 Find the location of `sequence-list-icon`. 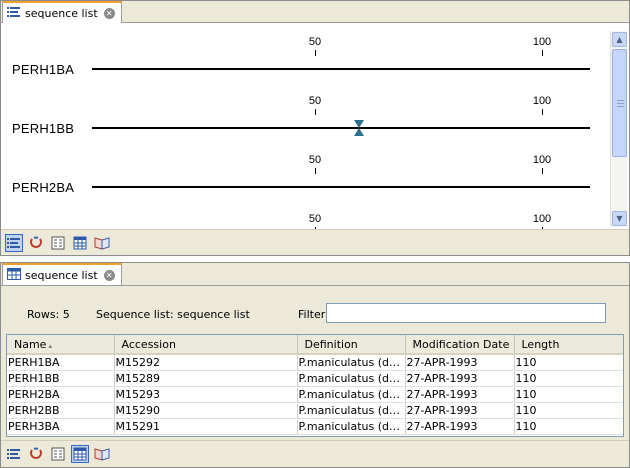

sequence-list-icon is located at coordinates (14, 13).